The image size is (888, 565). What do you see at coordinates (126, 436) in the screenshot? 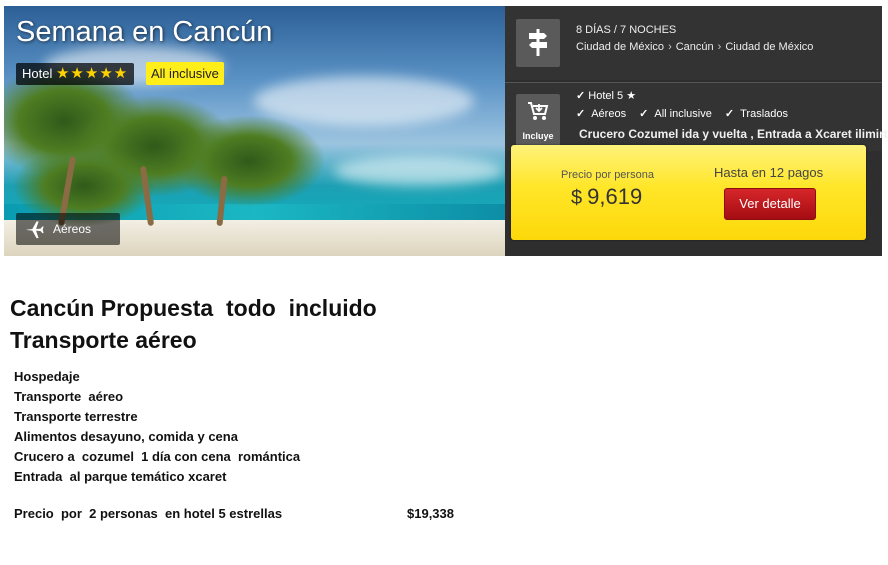
I see `list-item: Alimentos desayuno, comida y cena` at bounding box center [126, 436].